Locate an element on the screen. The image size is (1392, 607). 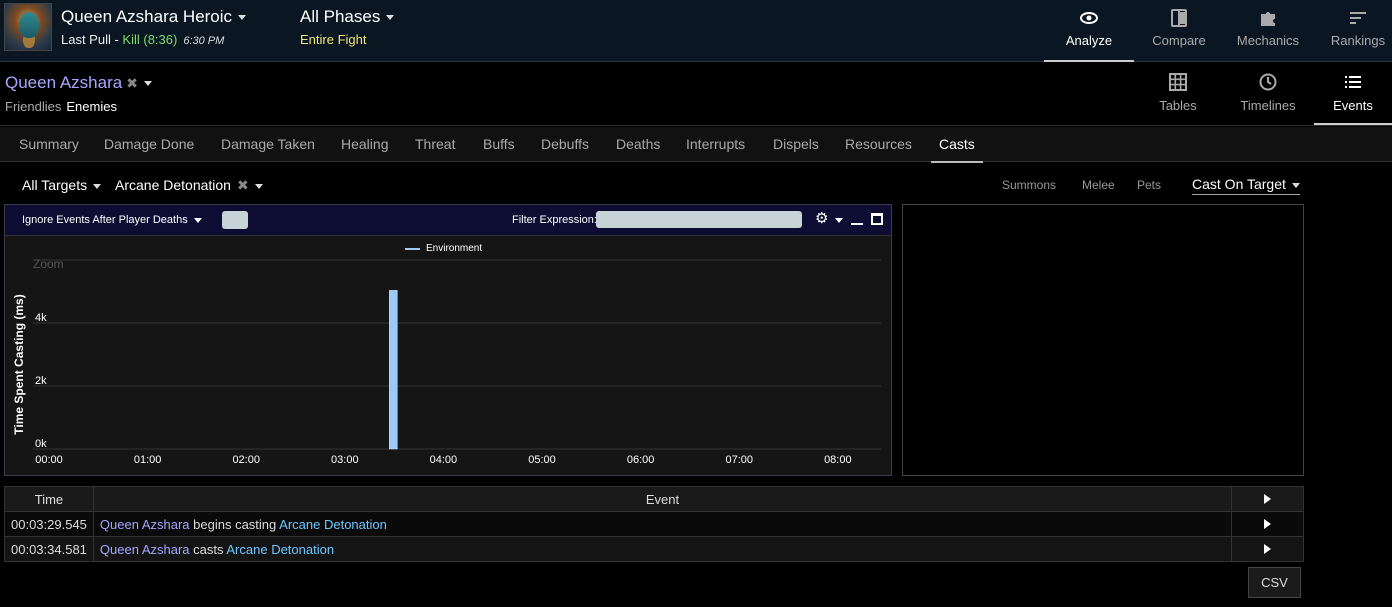
legend-label: Environment is located at coordinates (454, 248).